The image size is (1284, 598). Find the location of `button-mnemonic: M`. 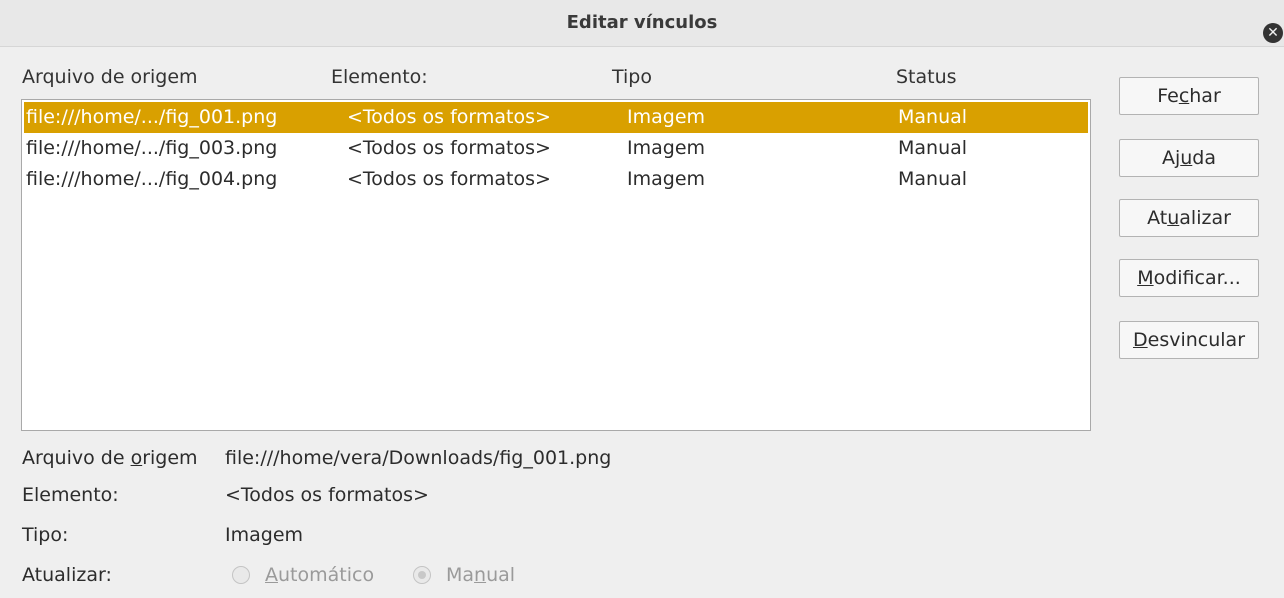

button-mnemonic: M is located at coordinates (1145, 278).